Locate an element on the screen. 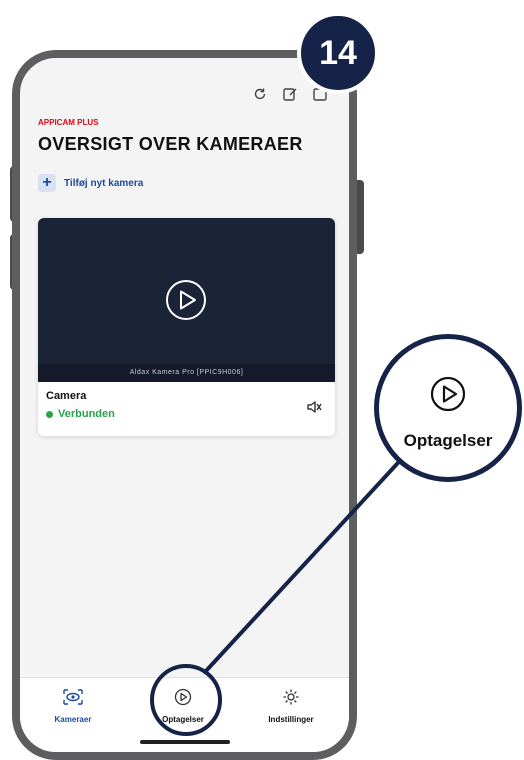 The image size is (524, 760). tab-label: Indstillinger is located at coordinates (291, 719).